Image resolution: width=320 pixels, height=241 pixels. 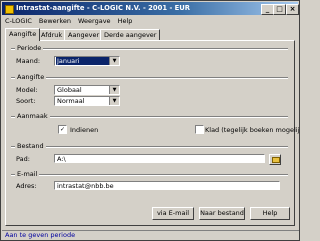 I want to click on soort-label: Soort:, so click(x=26, y=101).